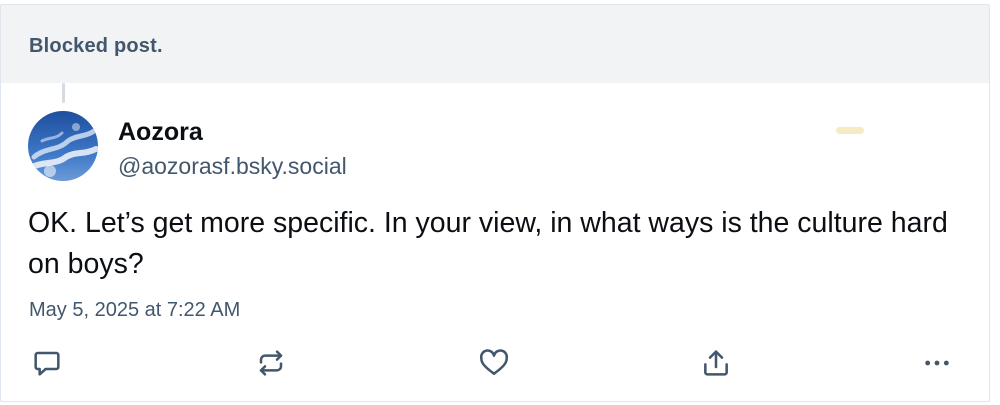 This screenshot has width=1000, height=405. I want to click on share-button, so click(716, 363).